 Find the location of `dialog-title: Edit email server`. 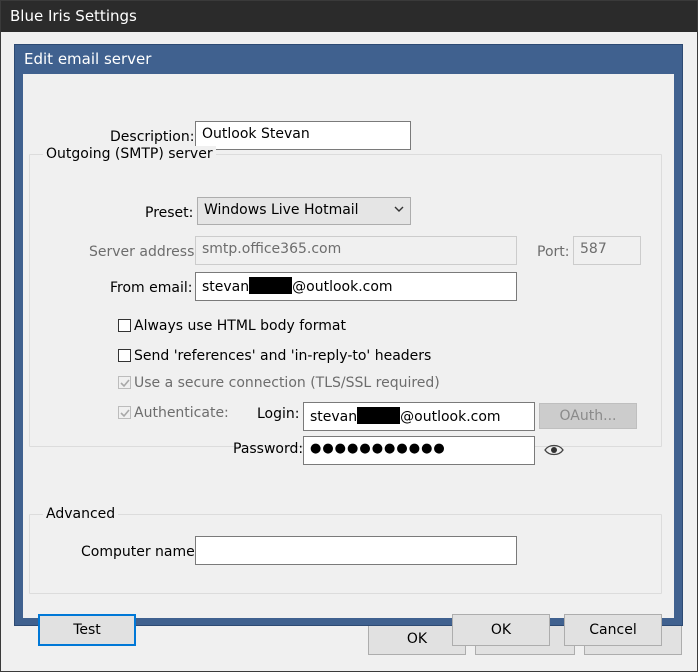

dialog-title: Edit email server is located at coordinates (88, 59).